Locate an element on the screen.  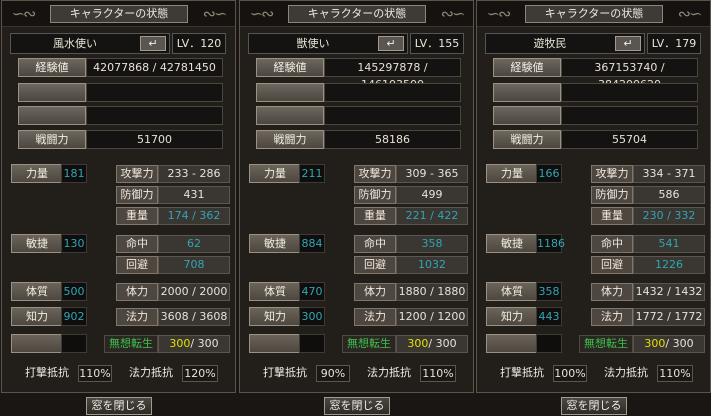
attack-value: 233 - 286 is located at coordinates (194, 174).